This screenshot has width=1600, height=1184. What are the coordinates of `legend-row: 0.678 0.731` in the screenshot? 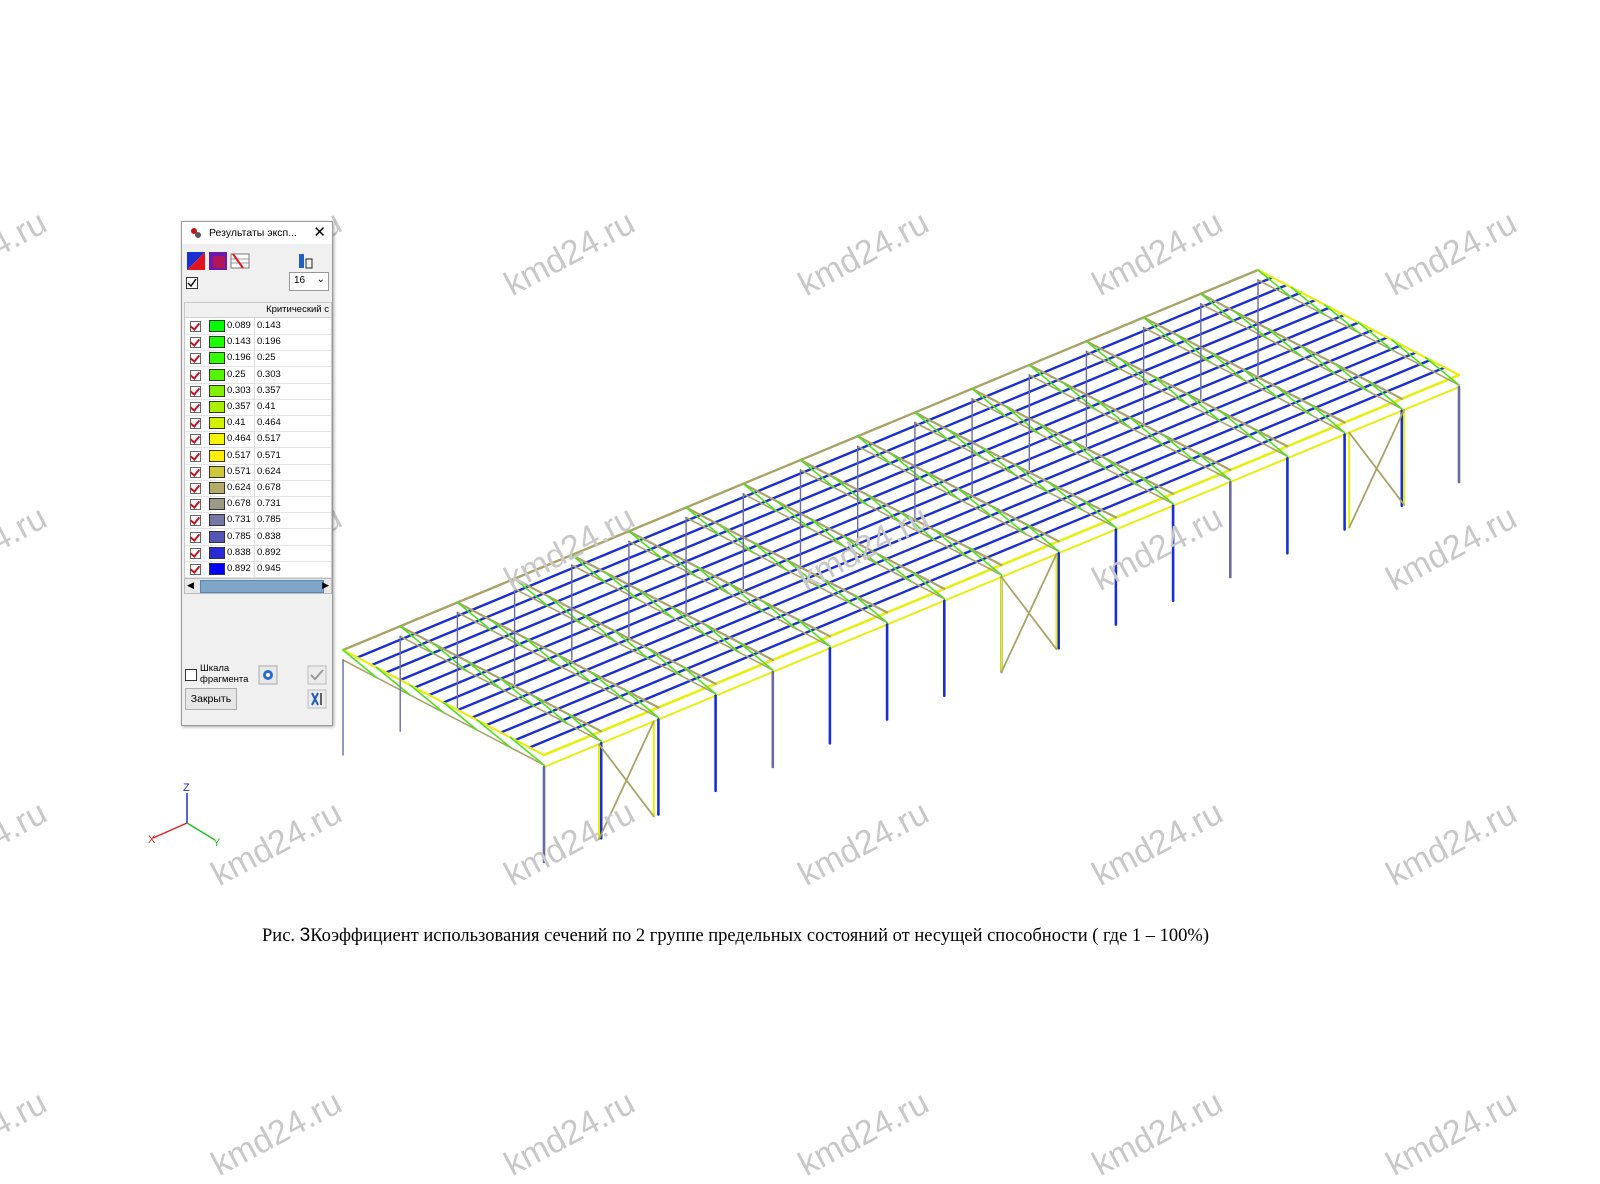 It's located at (258, 505).